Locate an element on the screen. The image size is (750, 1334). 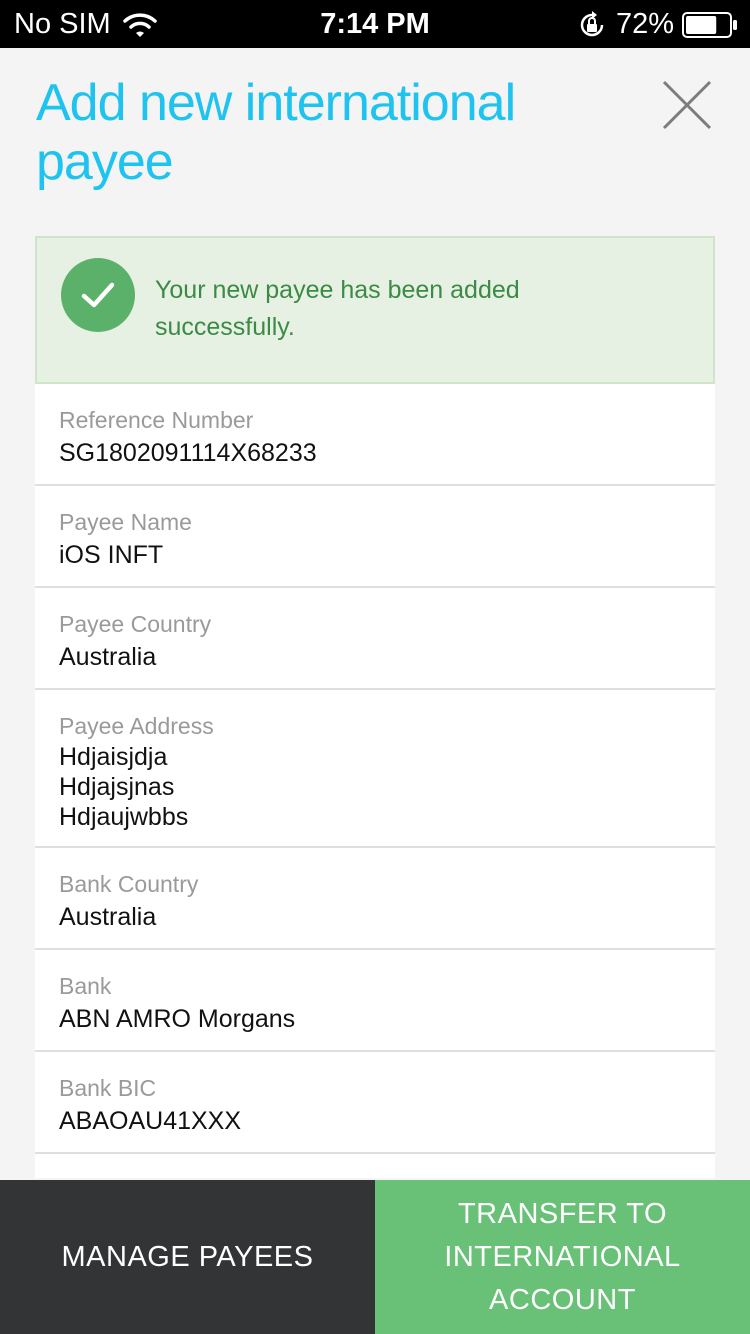
transfer-international-button: TRANSFER TO INTERNATIONAL ACCOUNT is located at coordinates (562, 1257).